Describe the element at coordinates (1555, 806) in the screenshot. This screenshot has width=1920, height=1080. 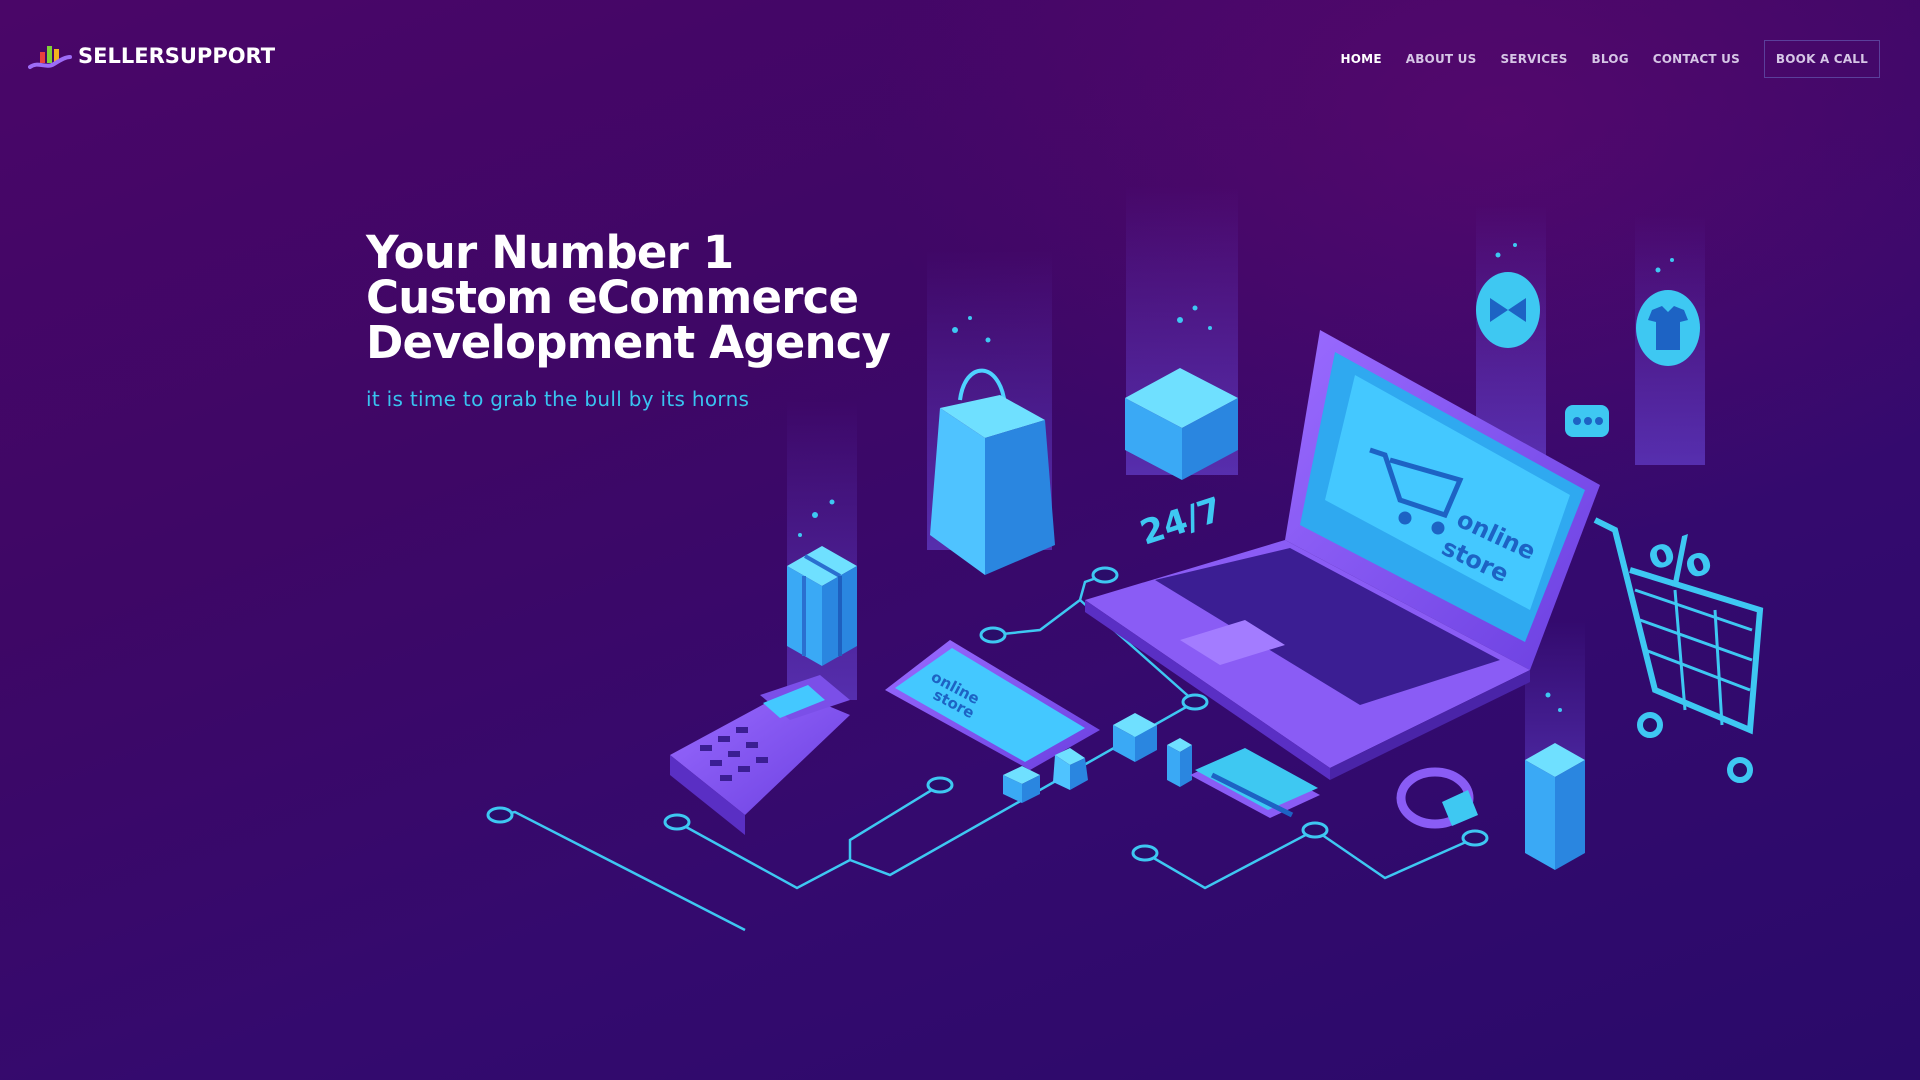
I see `tall-box-icon` at that location.